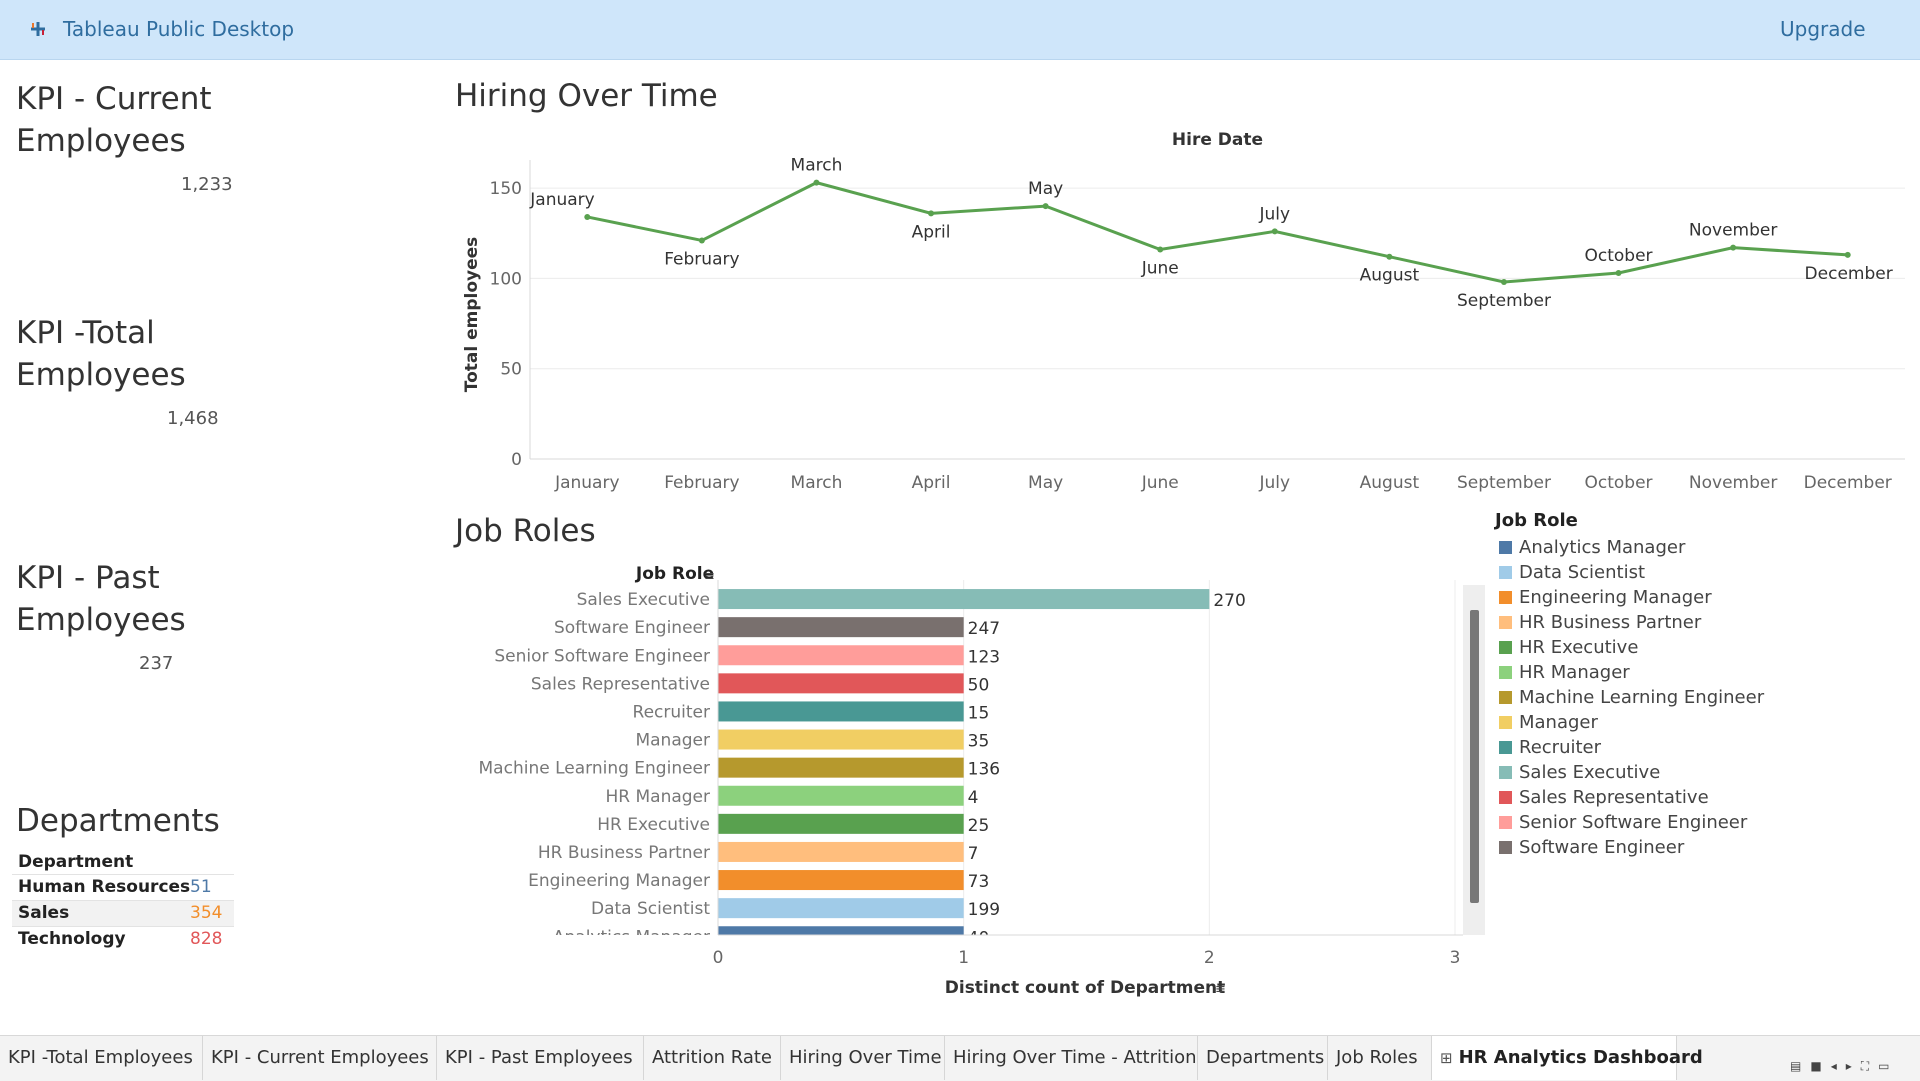  I want to click on legend-item: Manager, so click(1705, 722).